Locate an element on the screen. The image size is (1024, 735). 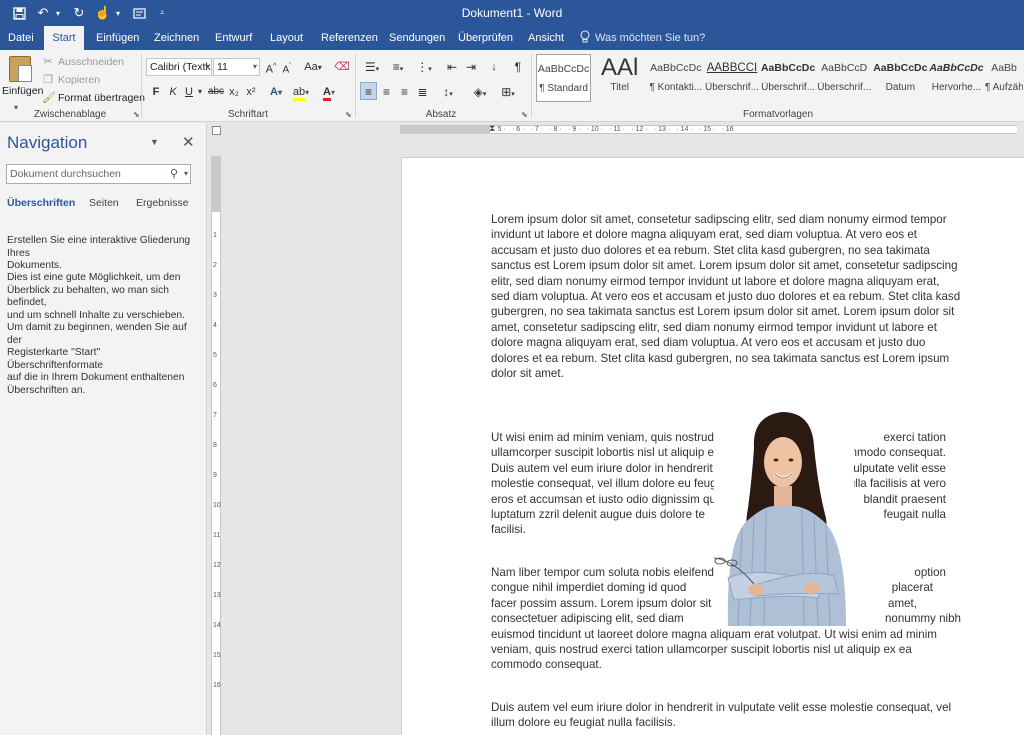
copy-button: ❐ Kopieren is located at coordinates (71, 80).